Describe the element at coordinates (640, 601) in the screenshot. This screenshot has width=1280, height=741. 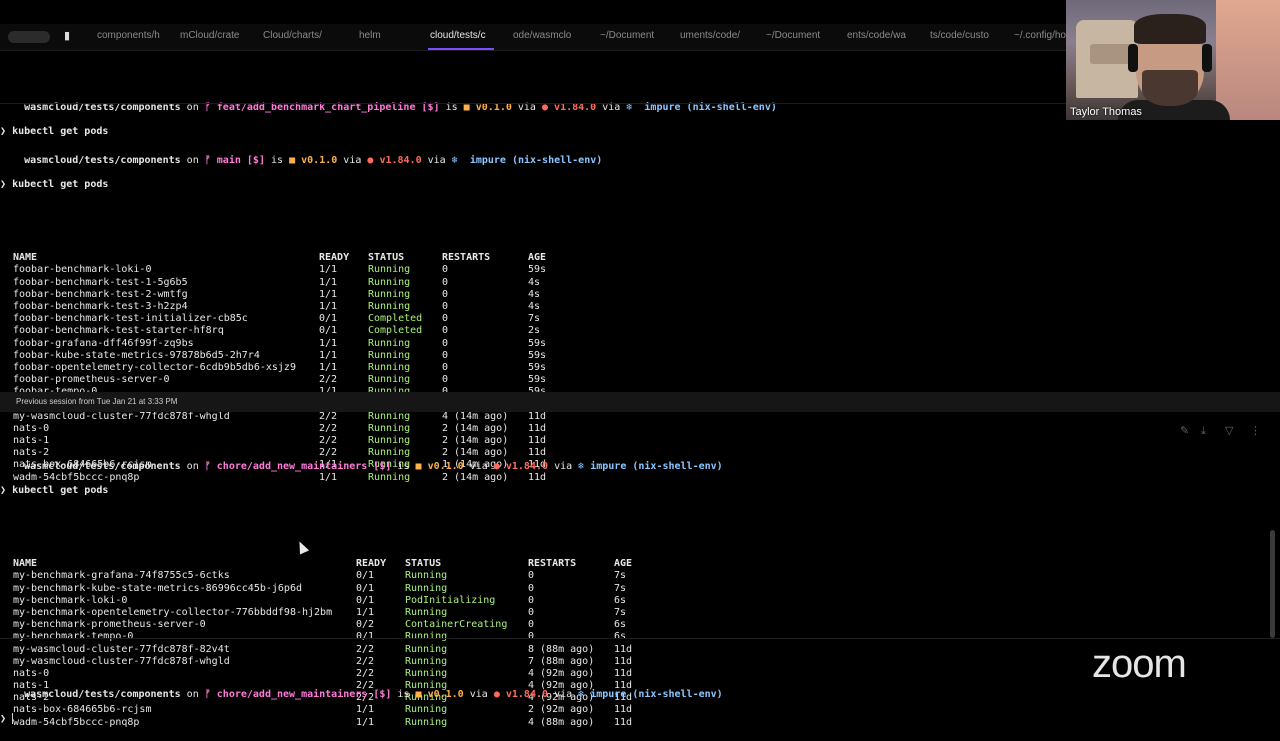
I see `table-row: my-benchmark-loki-0 0/1 PodInitializing 0 6s` at that location.